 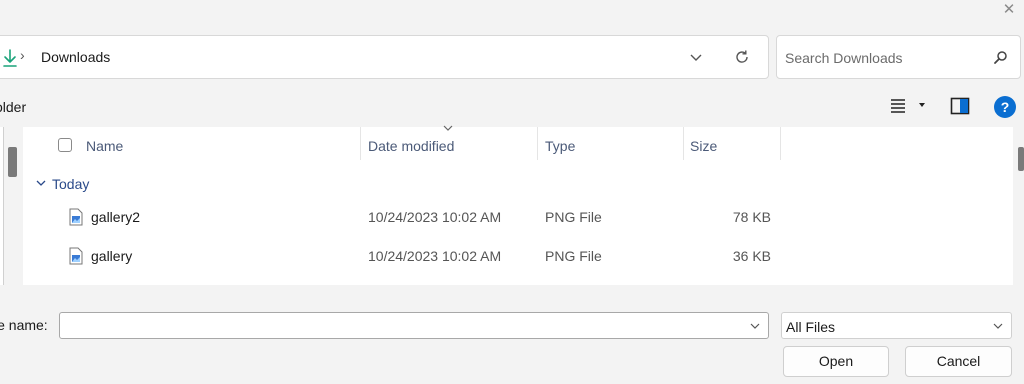 I want to click on sort-chevron-icon, so click(x=448, y=128).